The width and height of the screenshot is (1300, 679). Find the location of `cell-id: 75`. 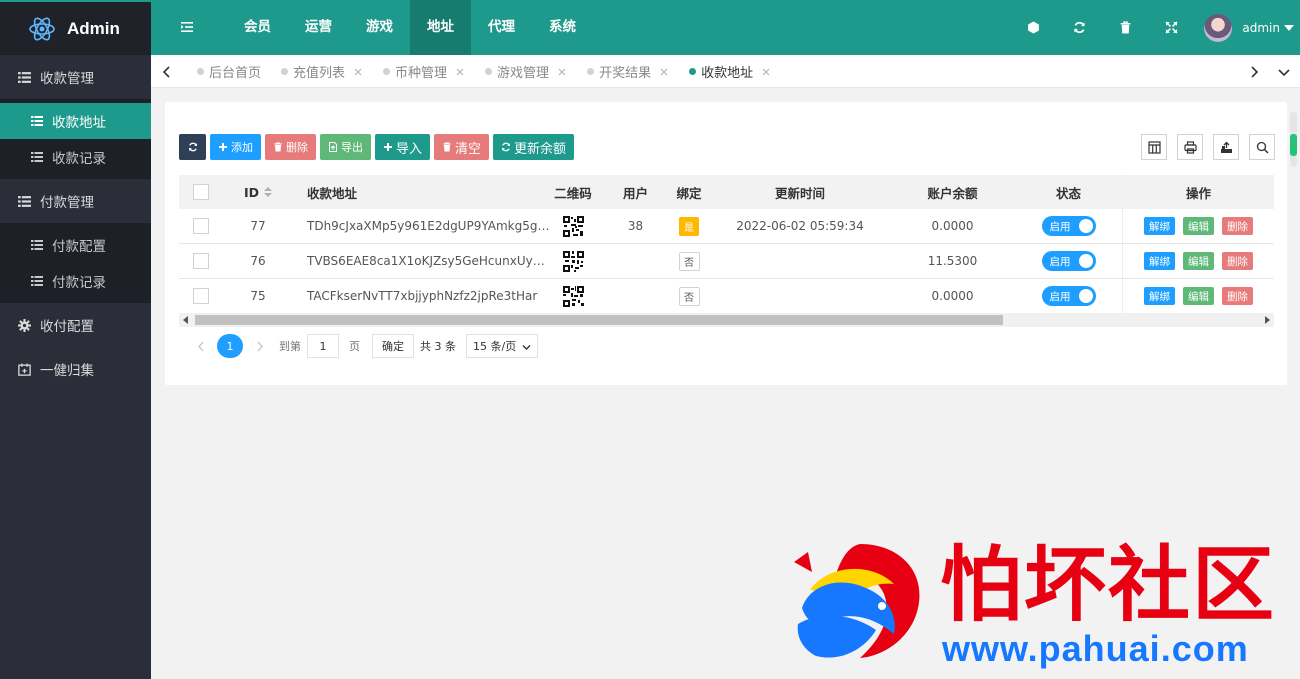

cell-id: 75 is located at coordinates (258, 296).